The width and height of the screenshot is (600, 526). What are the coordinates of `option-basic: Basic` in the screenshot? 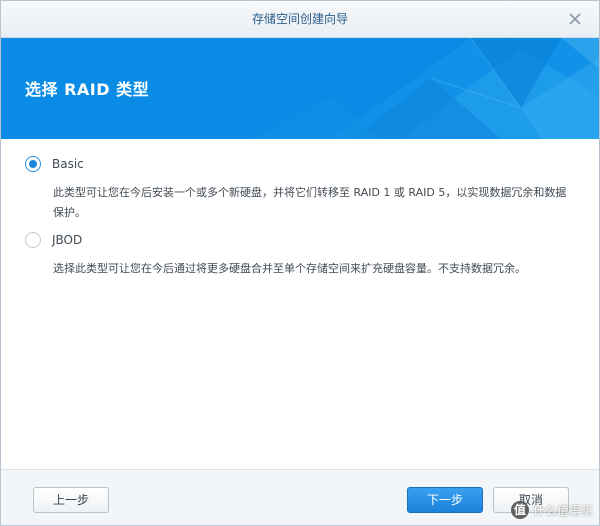 It's located at (54, 164).